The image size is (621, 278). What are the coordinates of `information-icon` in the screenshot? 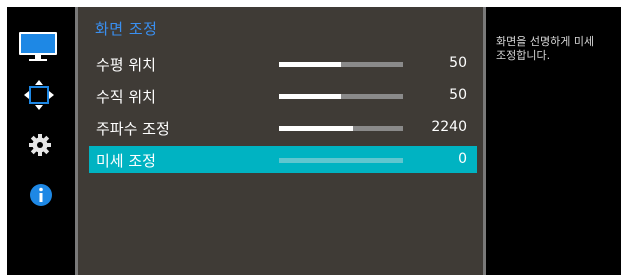 It's located at (41, 195).